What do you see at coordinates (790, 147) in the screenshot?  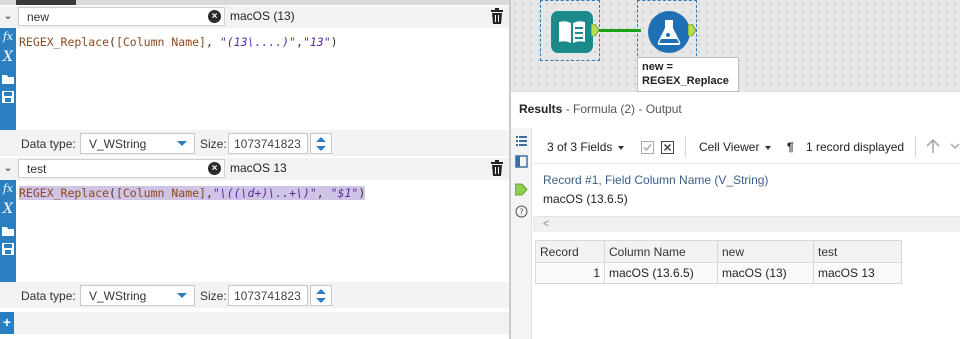 I see `pilcrow-icon: ¶` at bounding box center [790, 147].